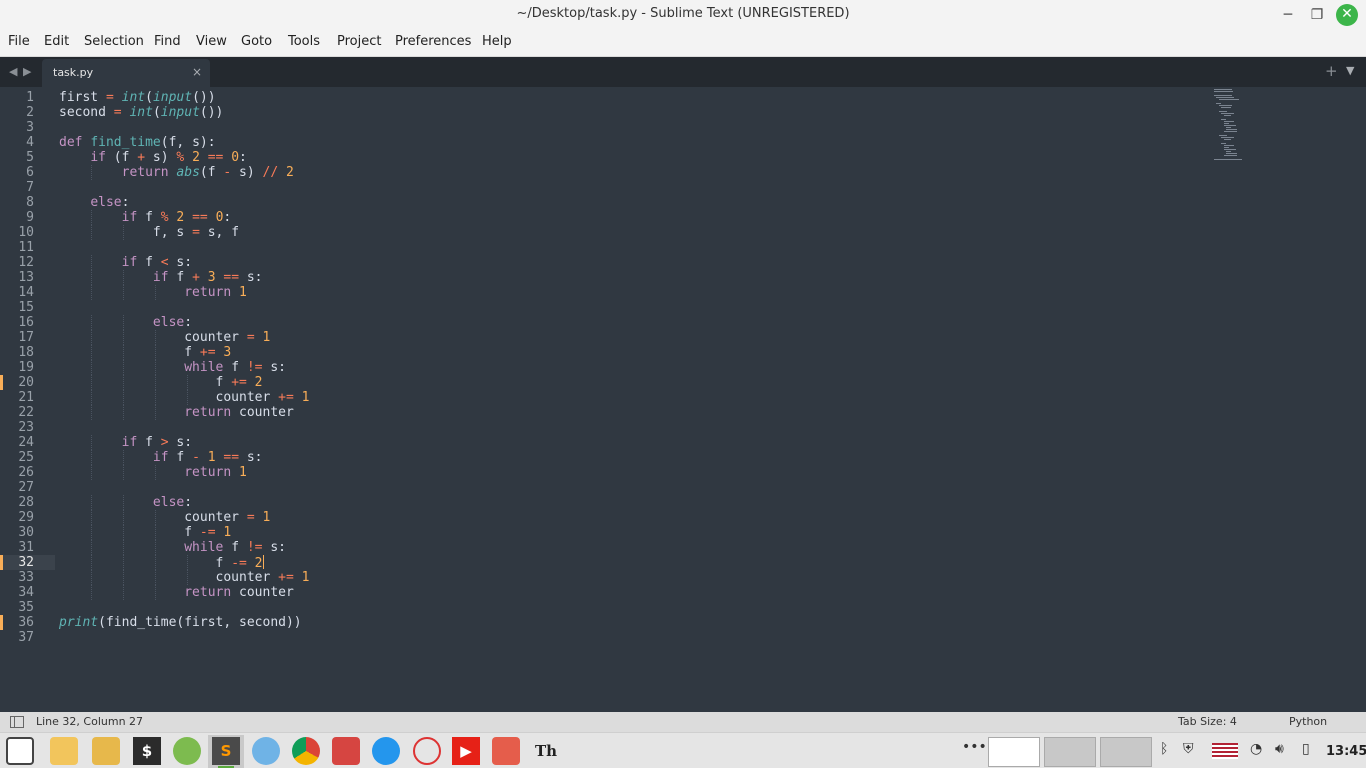  Describe the element at coordinates (600, 367) in the screenshot. I see `code-line: 19 while f != s:` at that location.